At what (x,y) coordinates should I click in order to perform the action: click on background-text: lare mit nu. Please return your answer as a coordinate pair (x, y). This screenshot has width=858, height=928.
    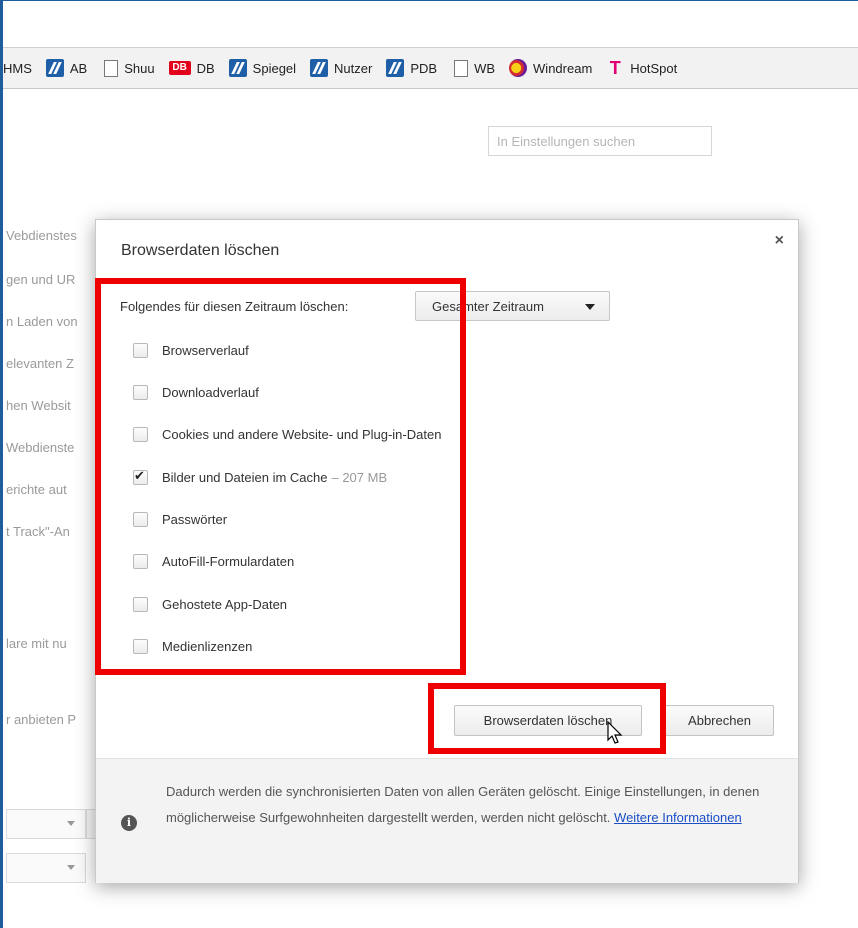
    Looking at the image, I should click on (36, 643).